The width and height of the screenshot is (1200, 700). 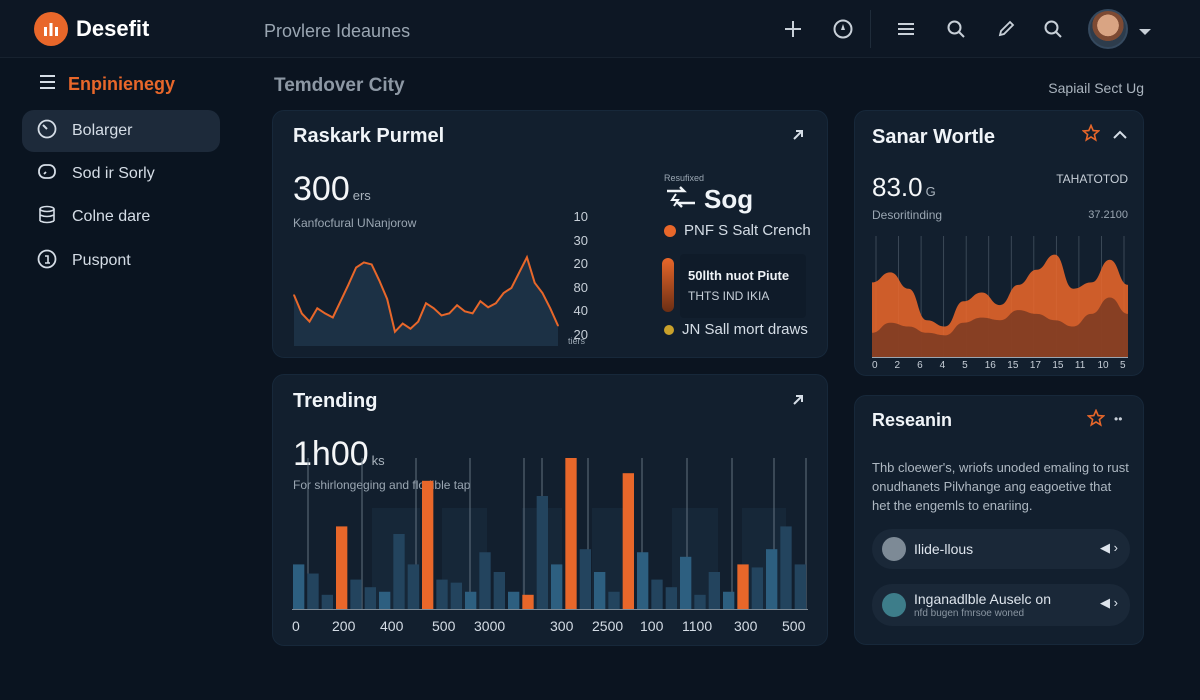 I want to click on x-tick: 11, so click(x=1080, y=365).